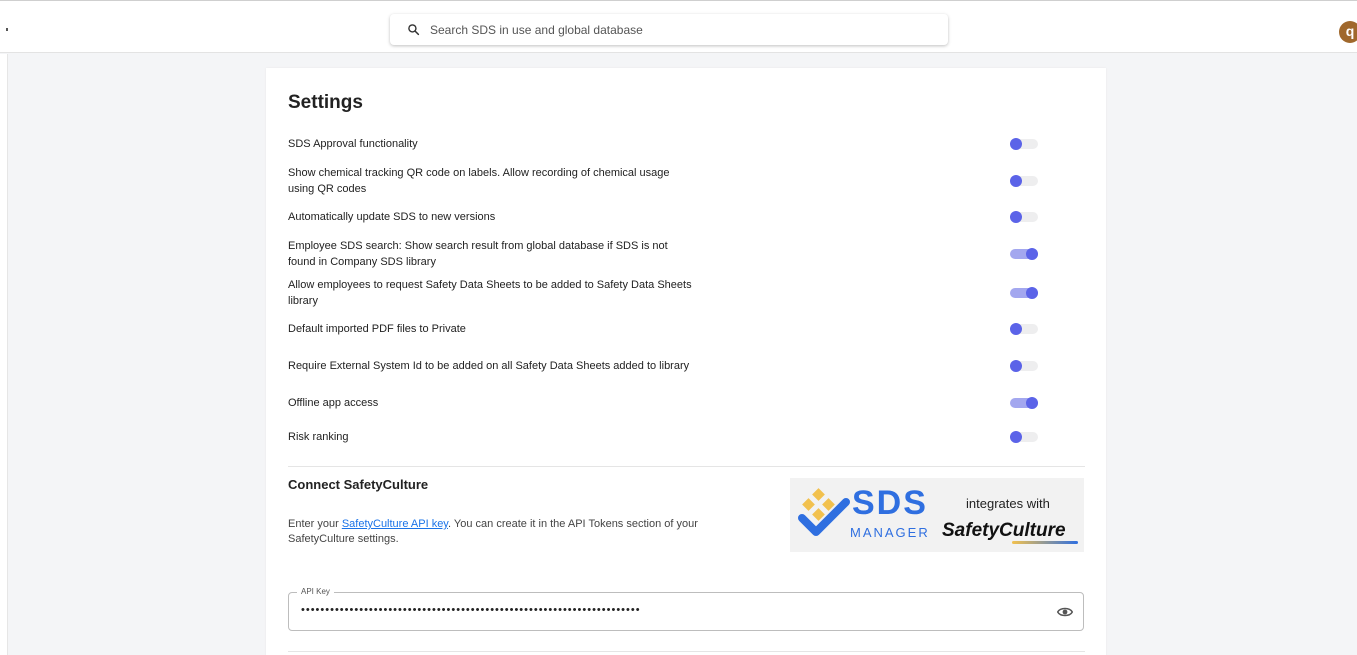 The image size is (1357, 655). I want to click on api-key-link: SafetyCulture API key, so click(395, 524).